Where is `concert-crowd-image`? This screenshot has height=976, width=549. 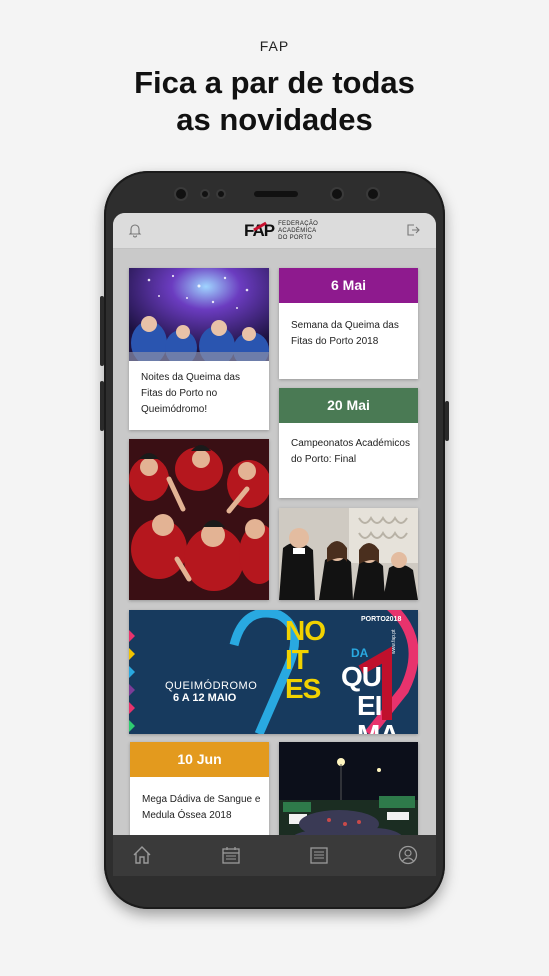 concert-crowd-image is located at coordinates (199, 314).